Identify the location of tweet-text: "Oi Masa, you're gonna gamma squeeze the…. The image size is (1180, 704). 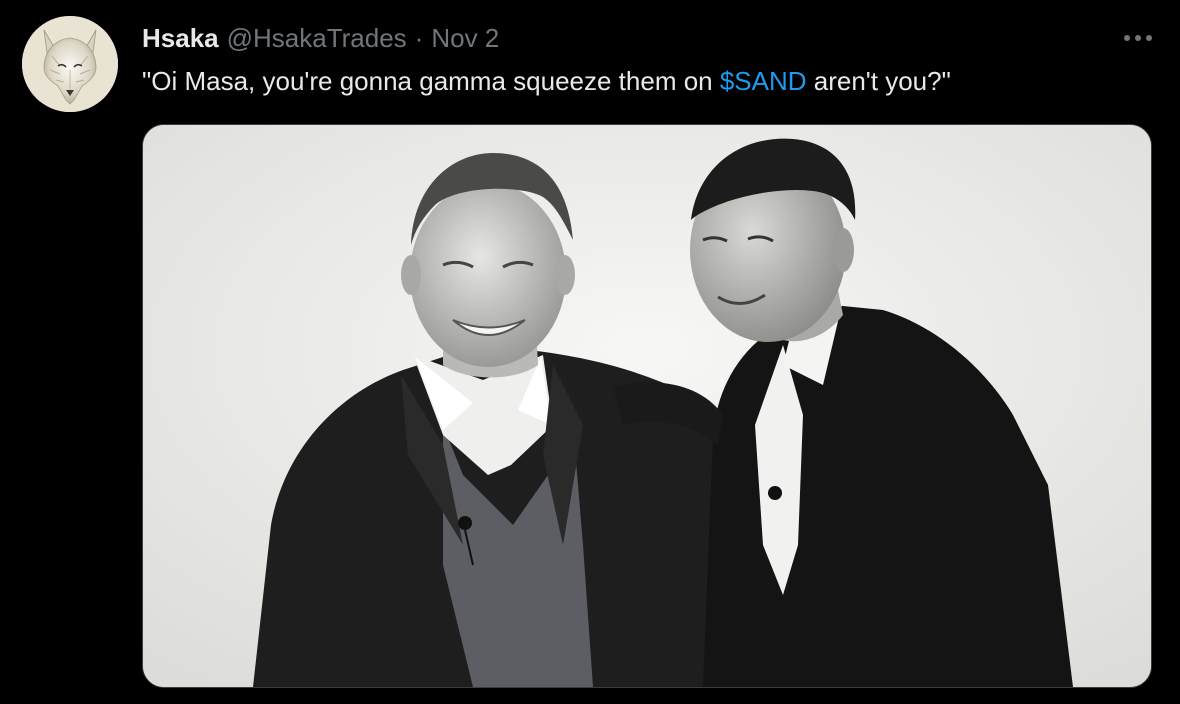
(546, 81).